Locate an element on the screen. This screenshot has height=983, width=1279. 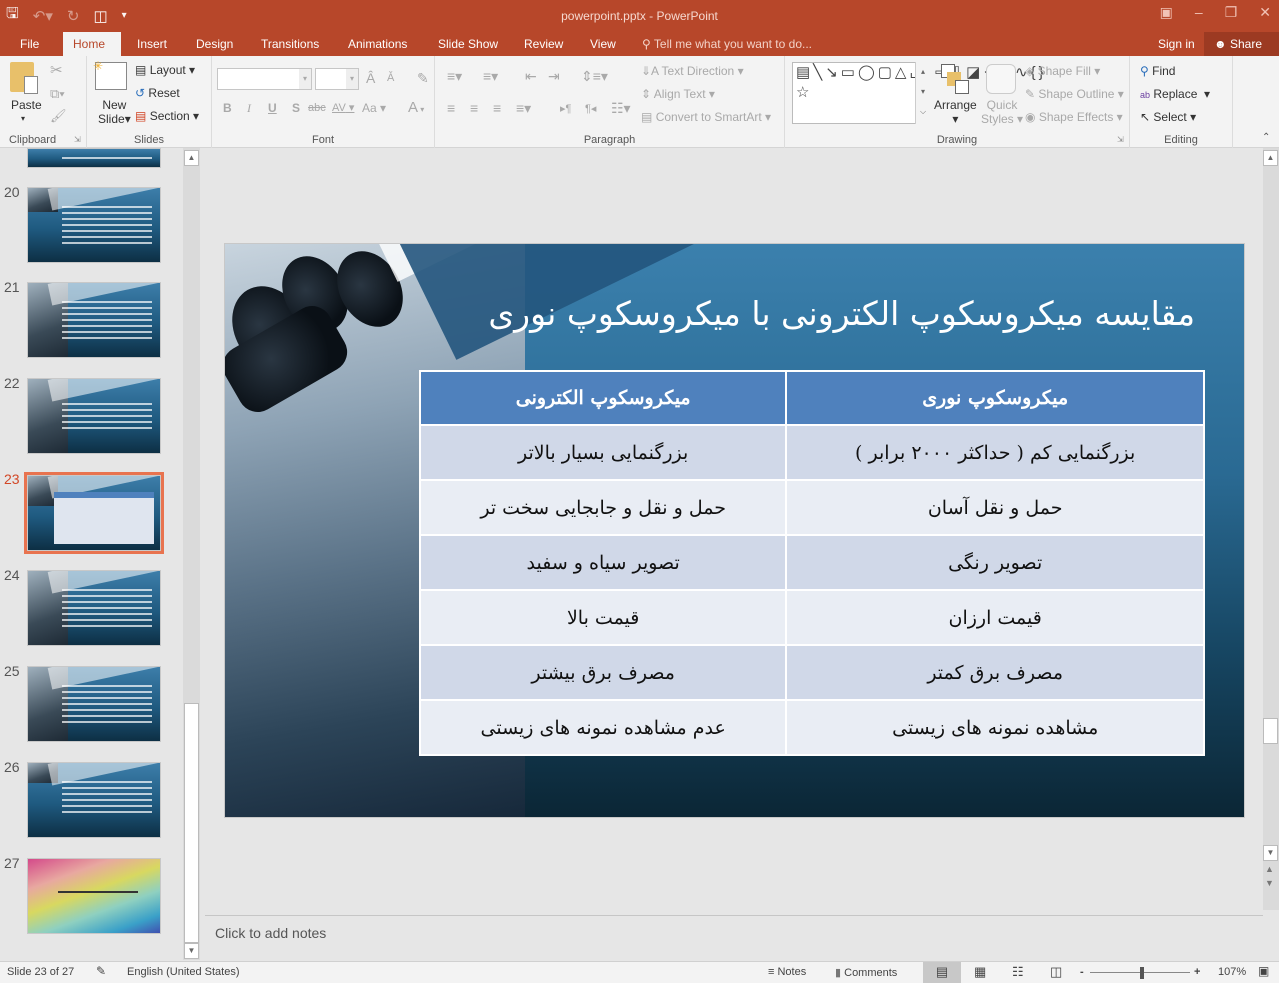
table-header-optical: میکروسکوپ نوری is located at coordinates (995, 398).